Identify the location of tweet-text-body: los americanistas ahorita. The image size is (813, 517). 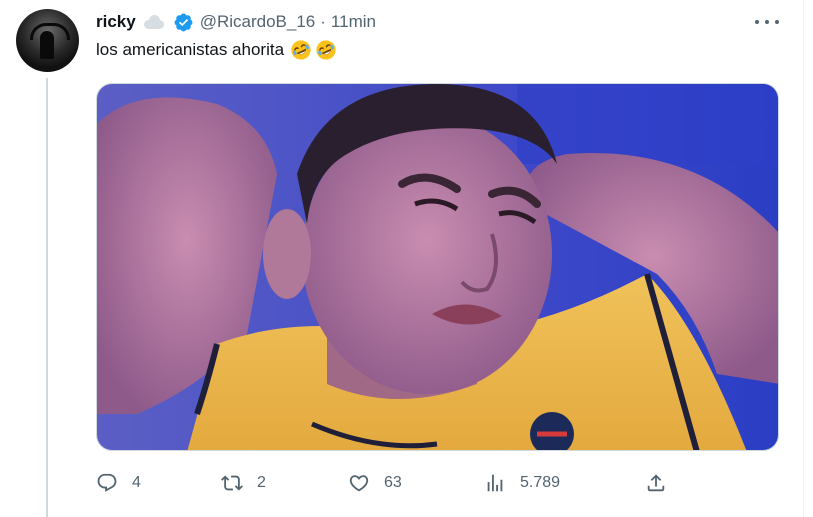
(190, 49).